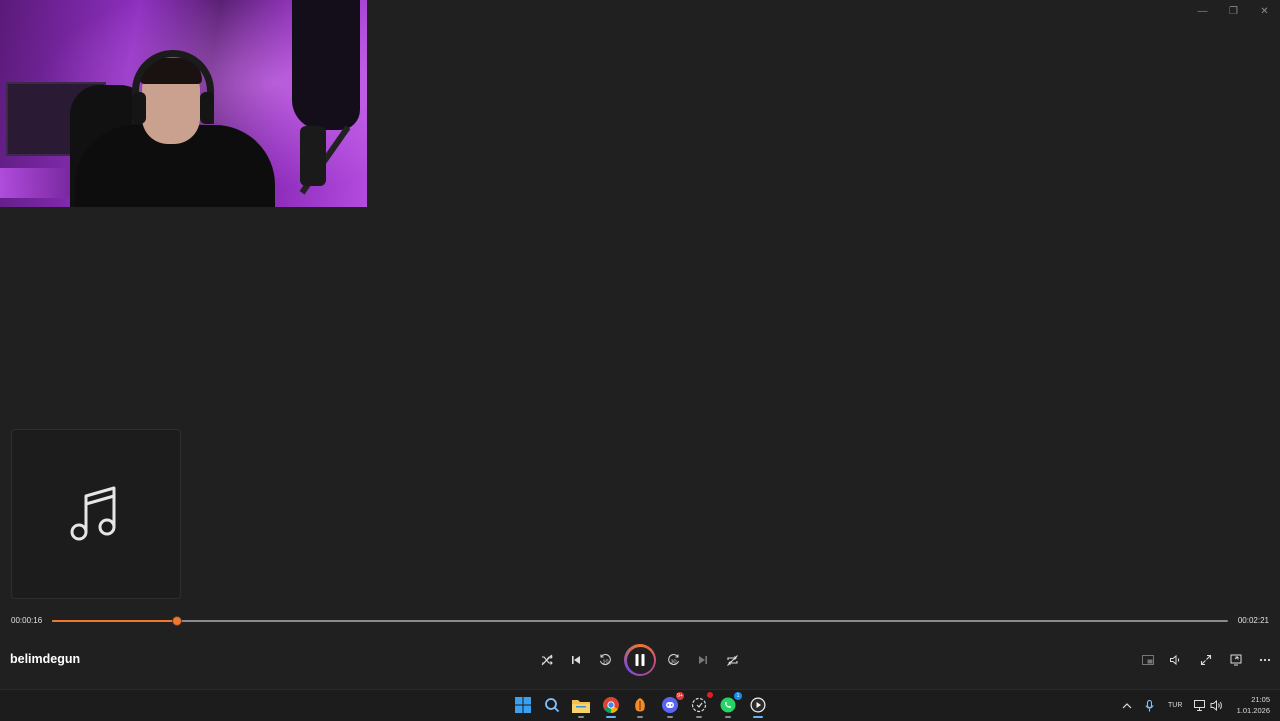 The width and height of the screenshot is (1280, 721). I want to click on speaker-icon, so click(1216, 705).